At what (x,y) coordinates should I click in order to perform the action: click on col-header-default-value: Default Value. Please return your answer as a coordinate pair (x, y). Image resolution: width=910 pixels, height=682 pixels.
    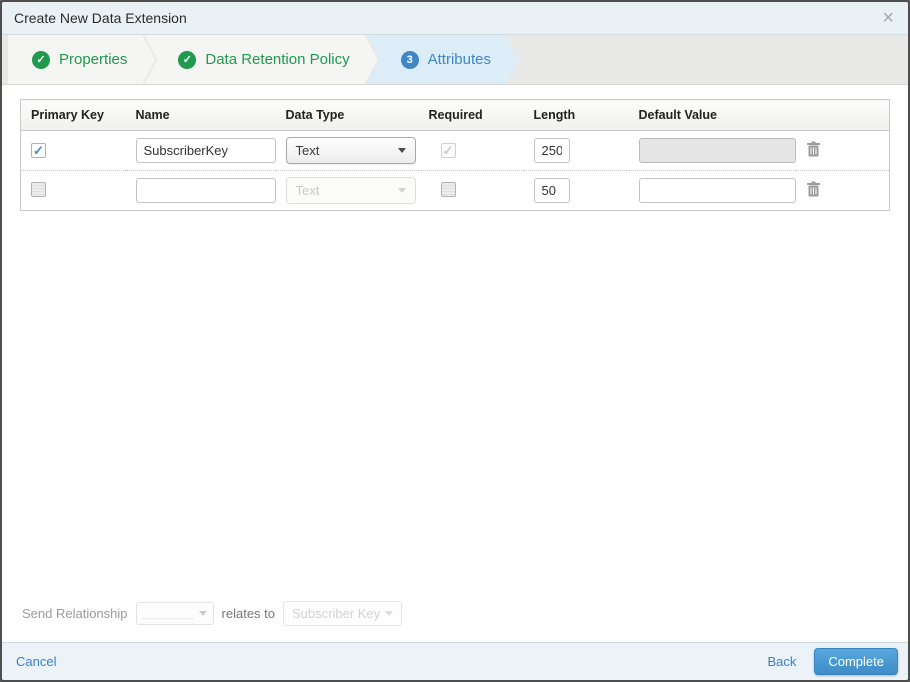
    Looking at the image, I should click on (712, 115).